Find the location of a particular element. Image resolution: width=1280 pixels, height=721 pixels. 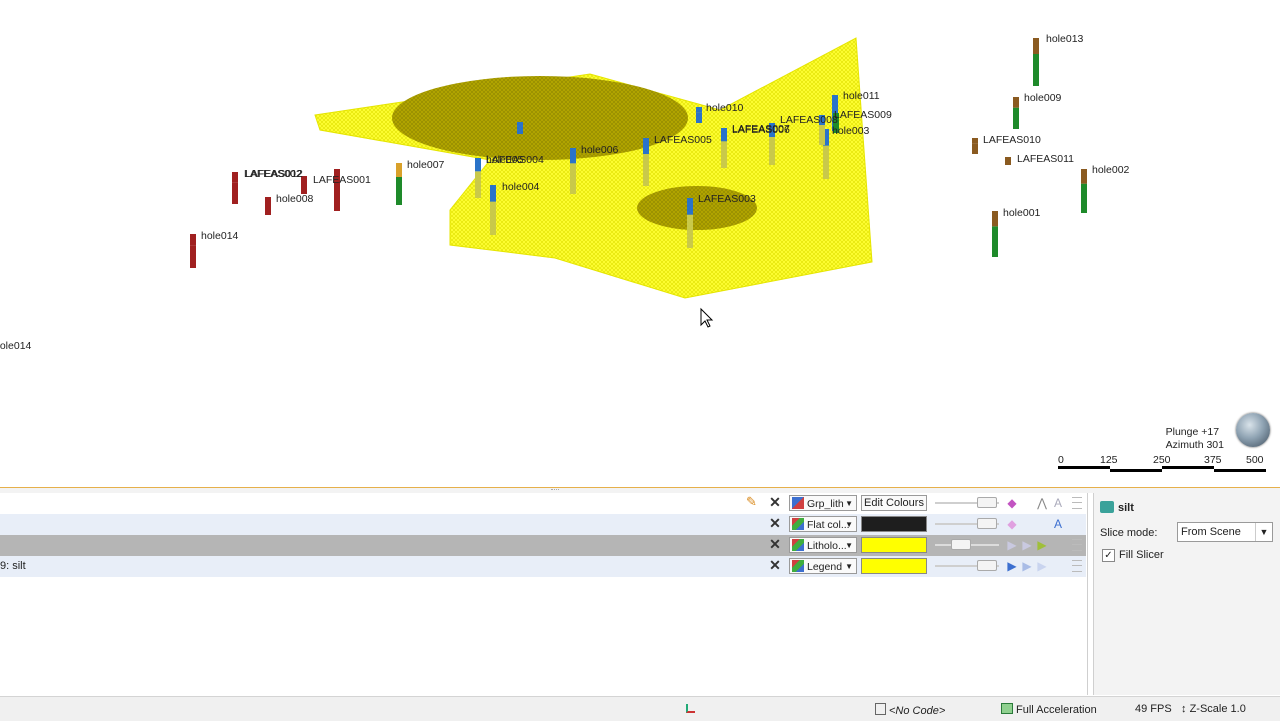

drillhole-label: hole001 is located at coordinates (1022, 213).